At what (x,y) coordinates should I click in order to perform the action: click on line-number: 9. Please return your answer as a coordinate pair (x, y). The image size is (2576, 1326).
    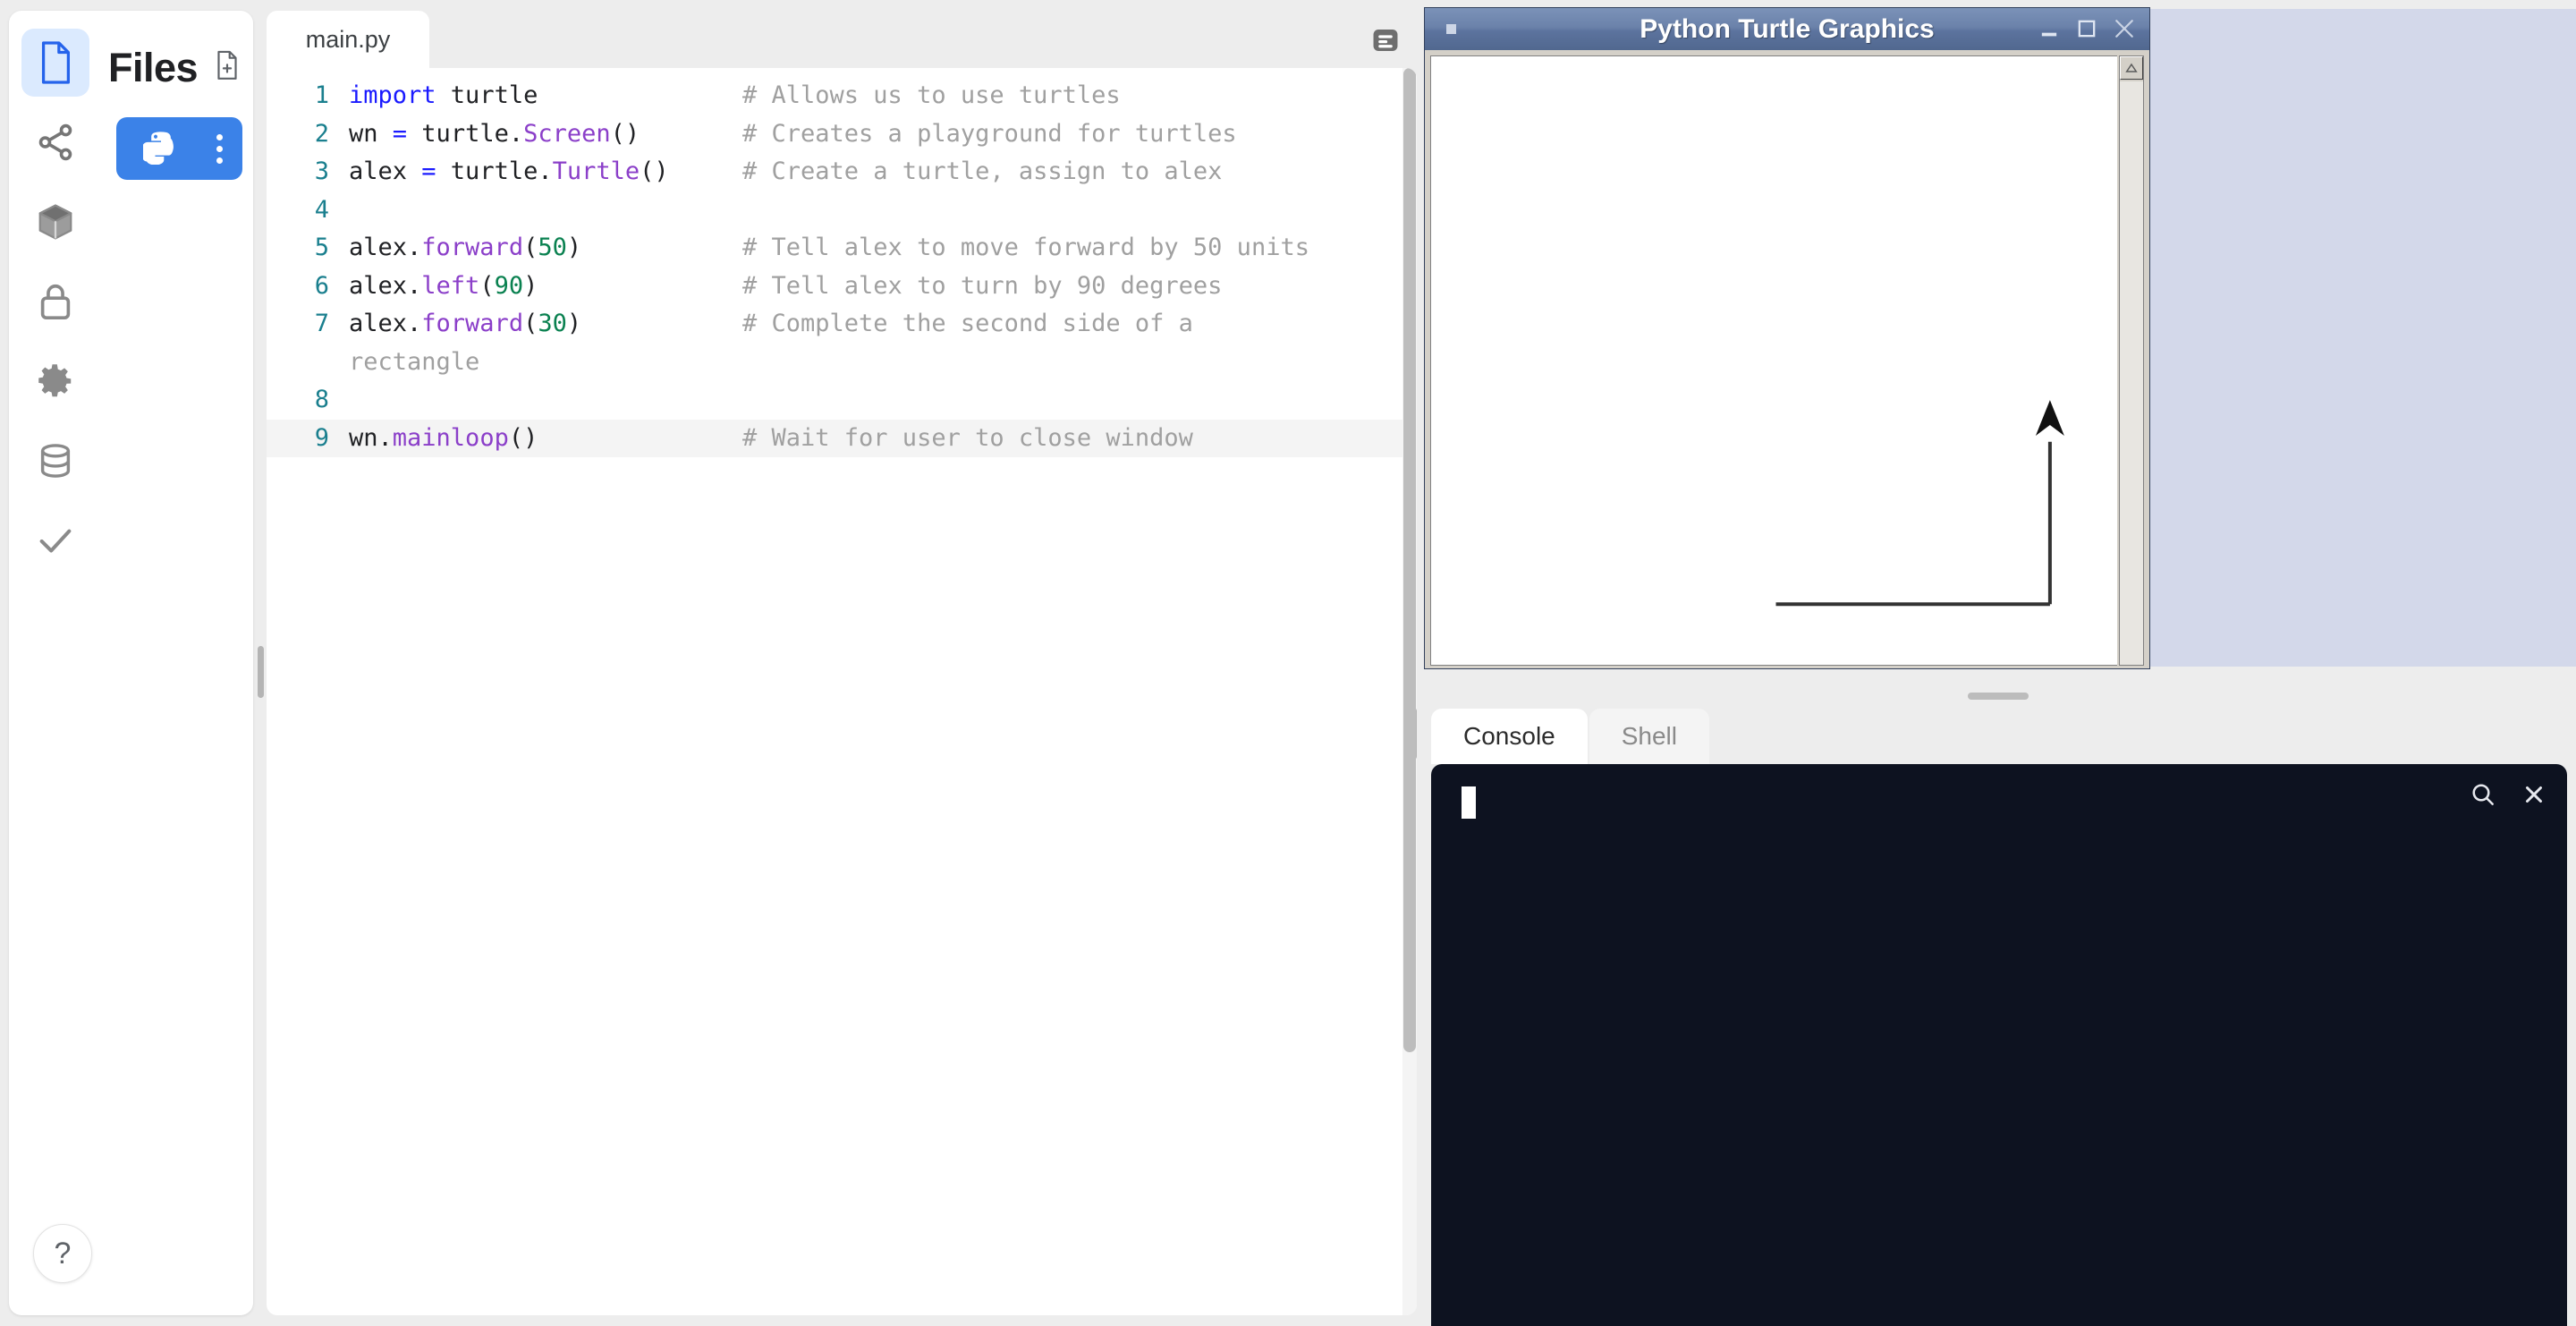
    Looking at the image, I should click on (321, 437).